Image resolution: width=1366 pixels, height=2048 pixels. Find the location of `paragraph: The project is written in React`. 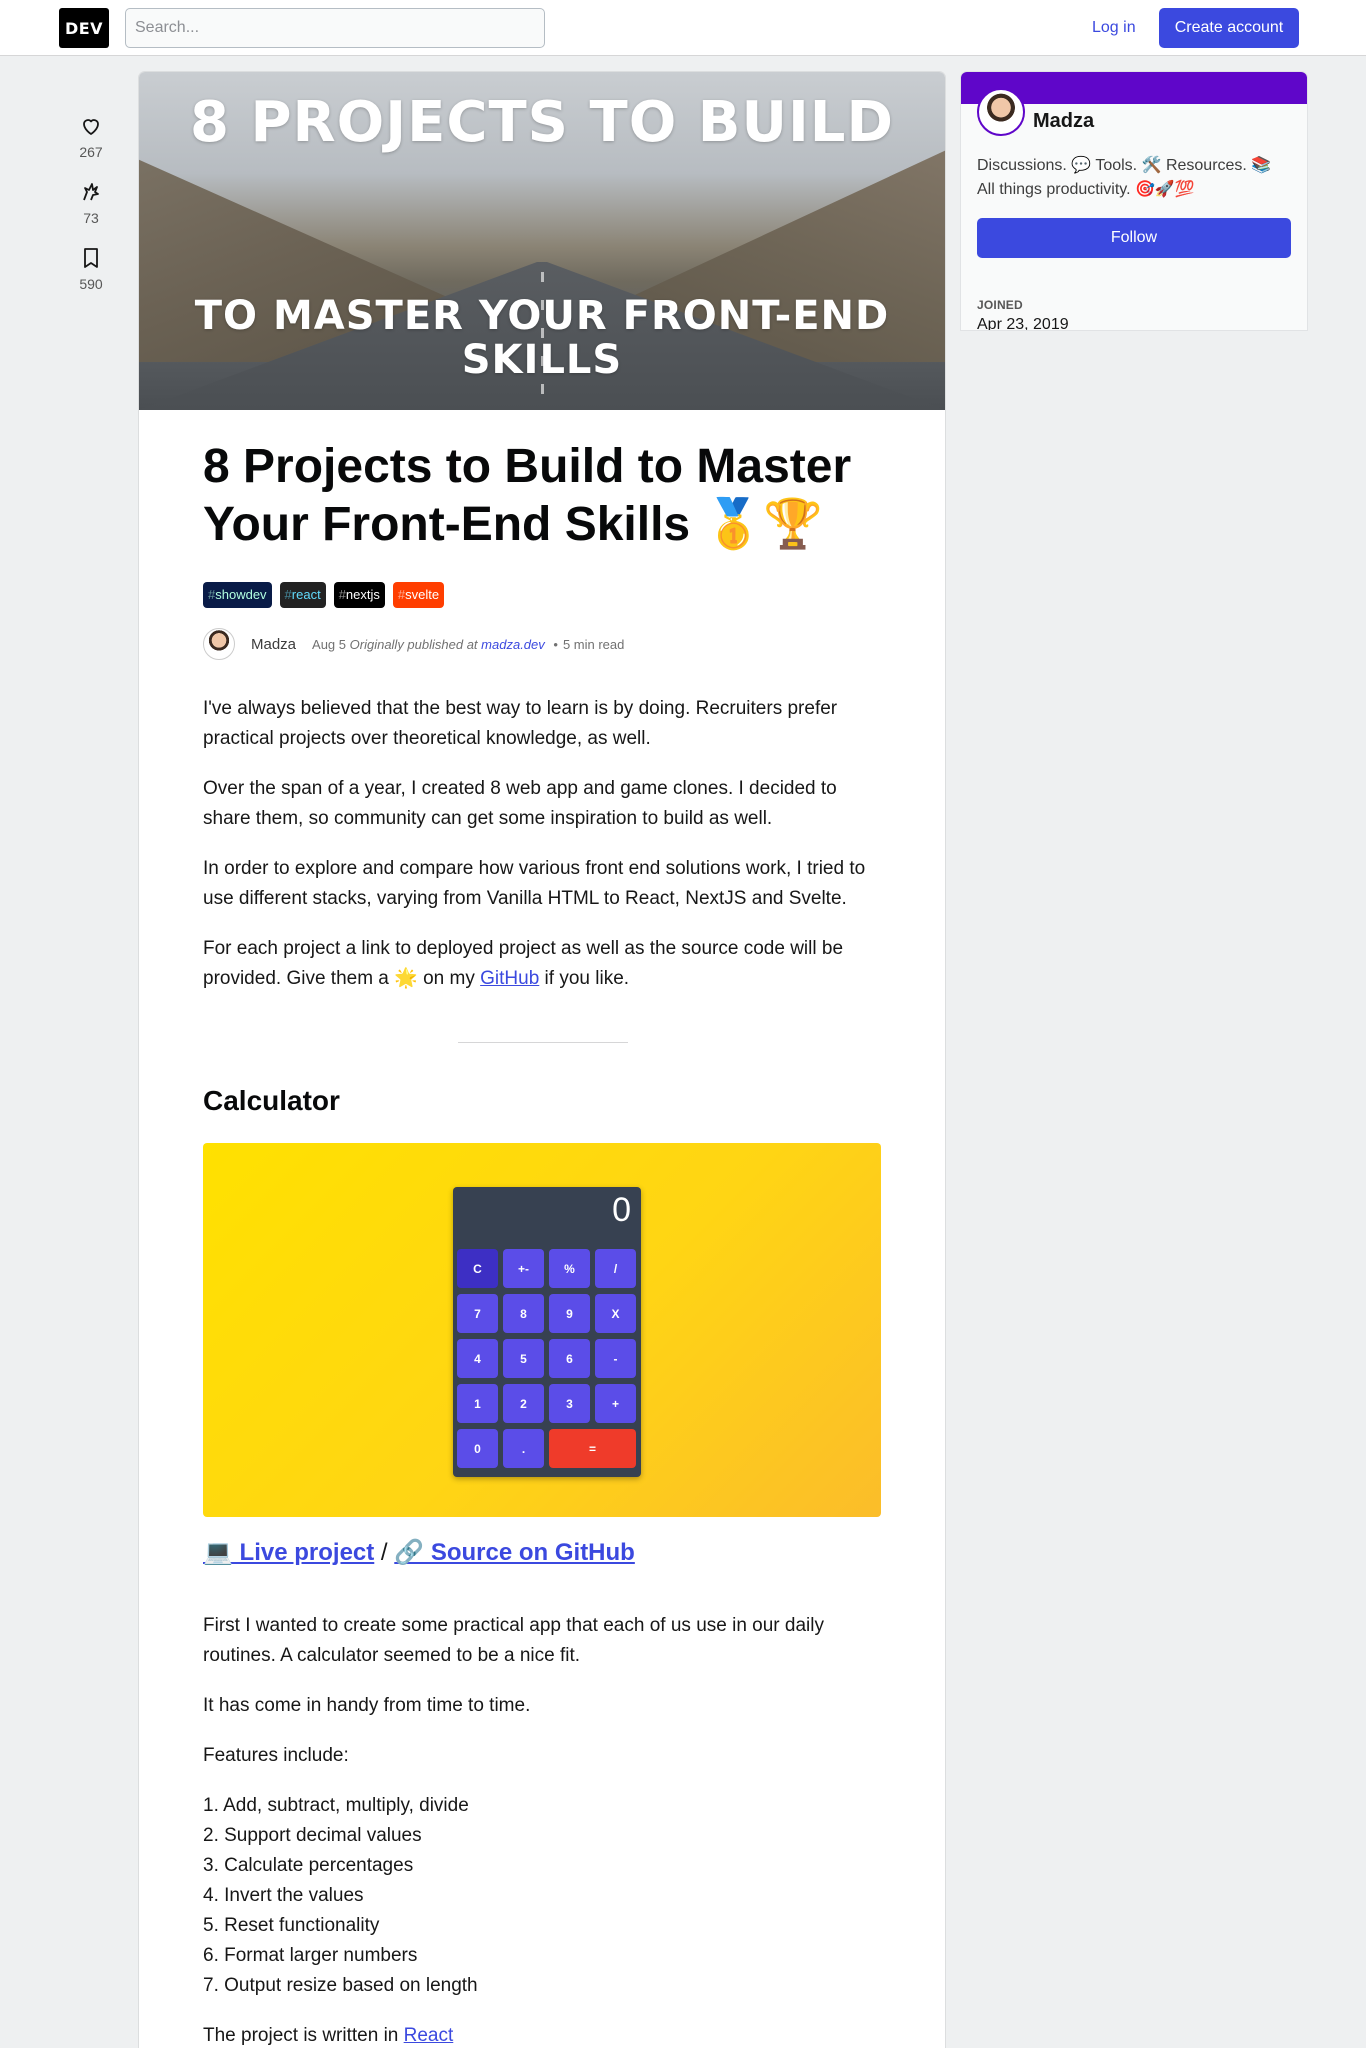

paragraph: The project is written in React is located at coordinates (328, 2035).